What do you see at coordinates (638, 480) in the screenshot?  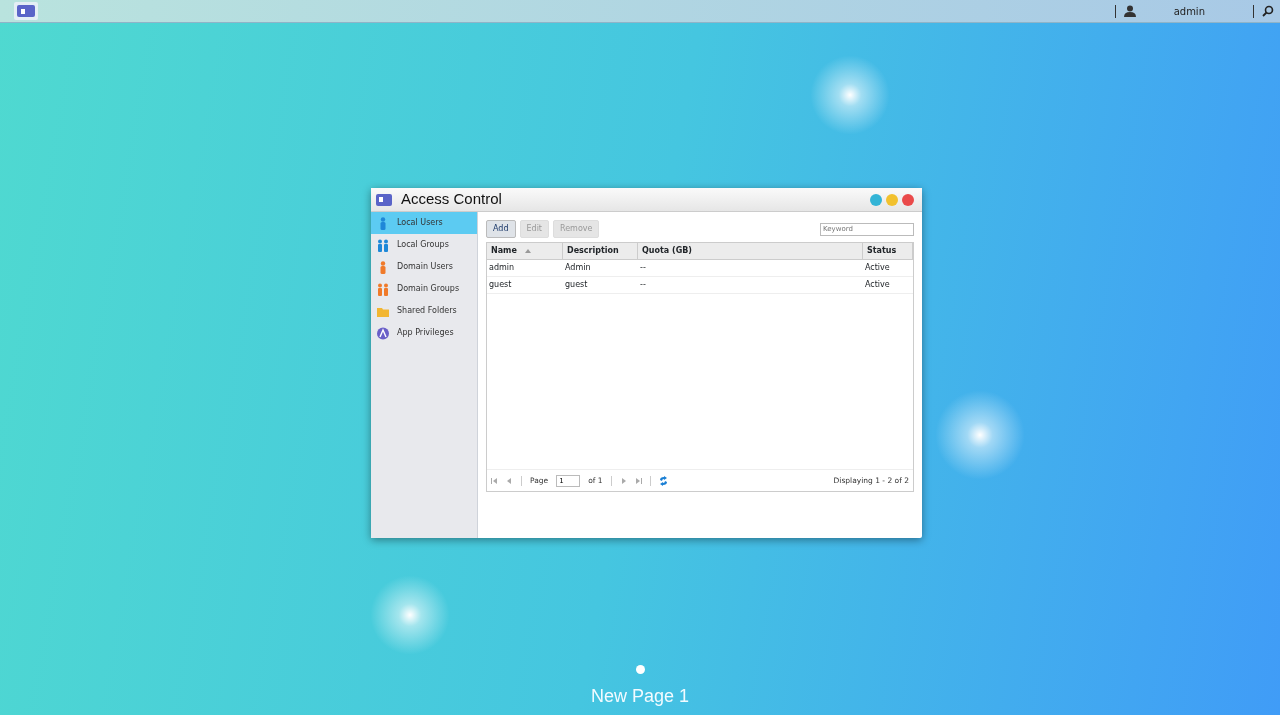 I see `last-page-icon` at bounding box center [638, 480].